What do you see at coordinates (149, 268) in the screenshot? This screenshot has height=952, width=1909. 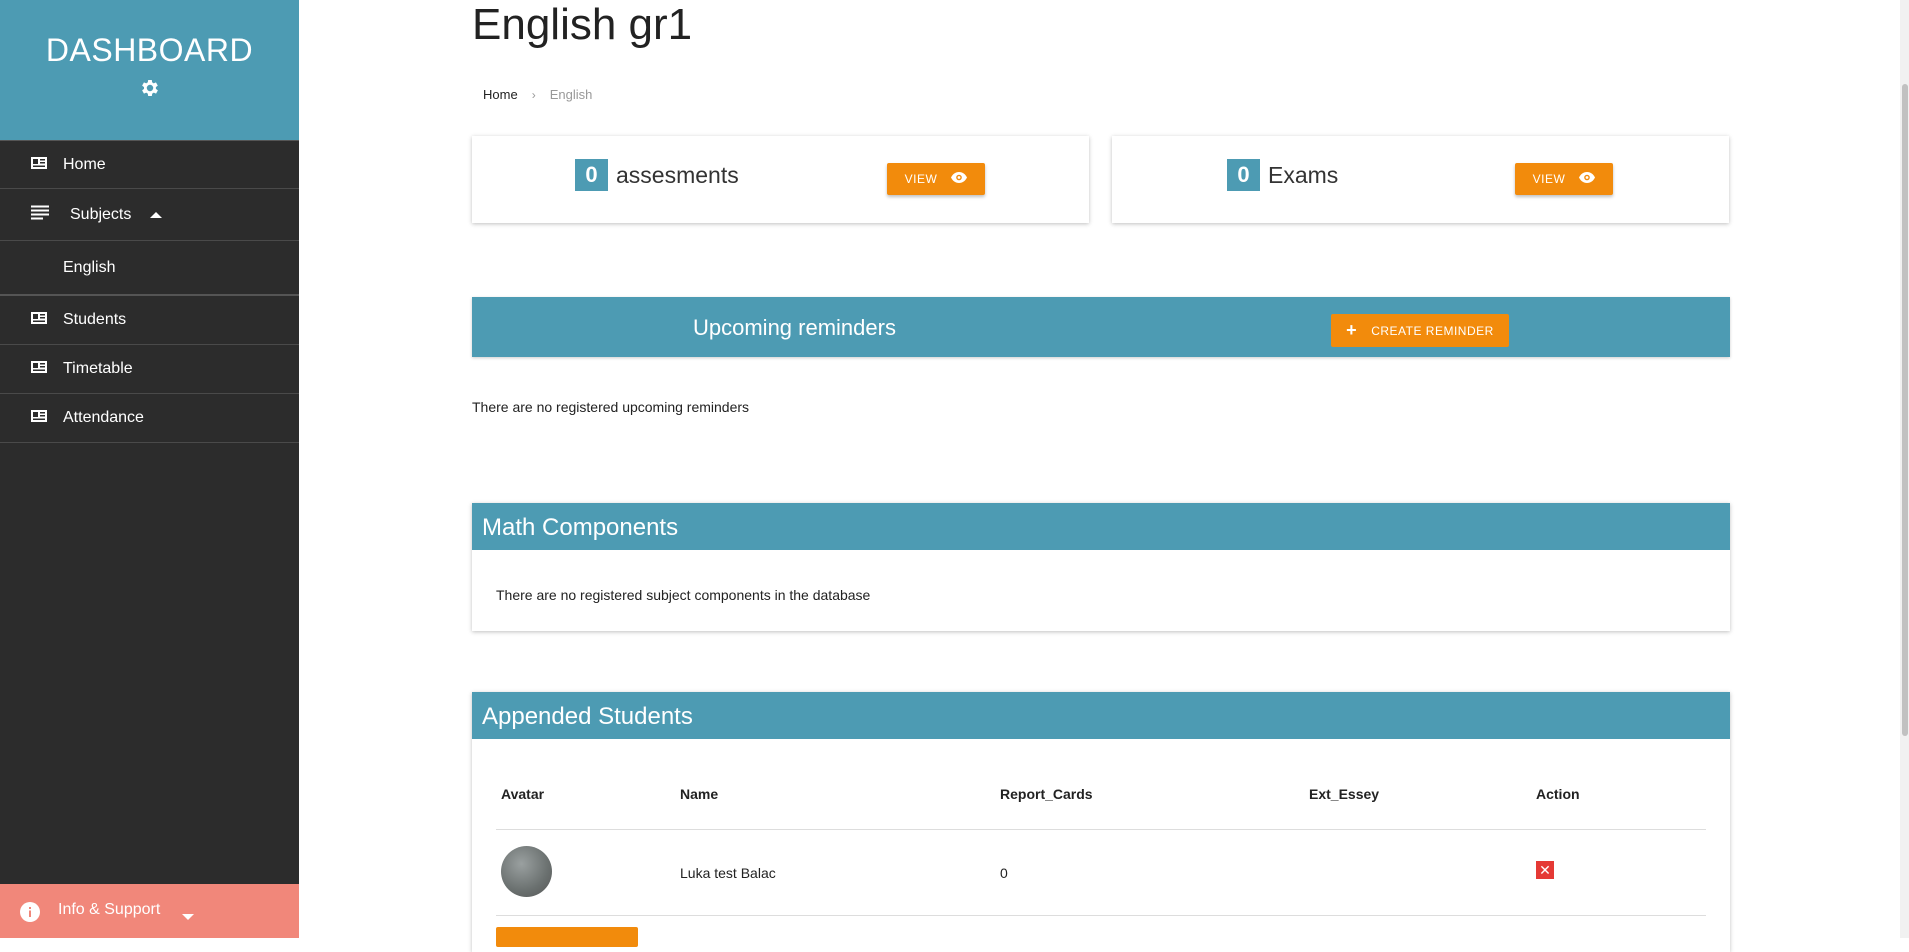 I see `sidebar-item-english: English` at bounding box center [149, 268].